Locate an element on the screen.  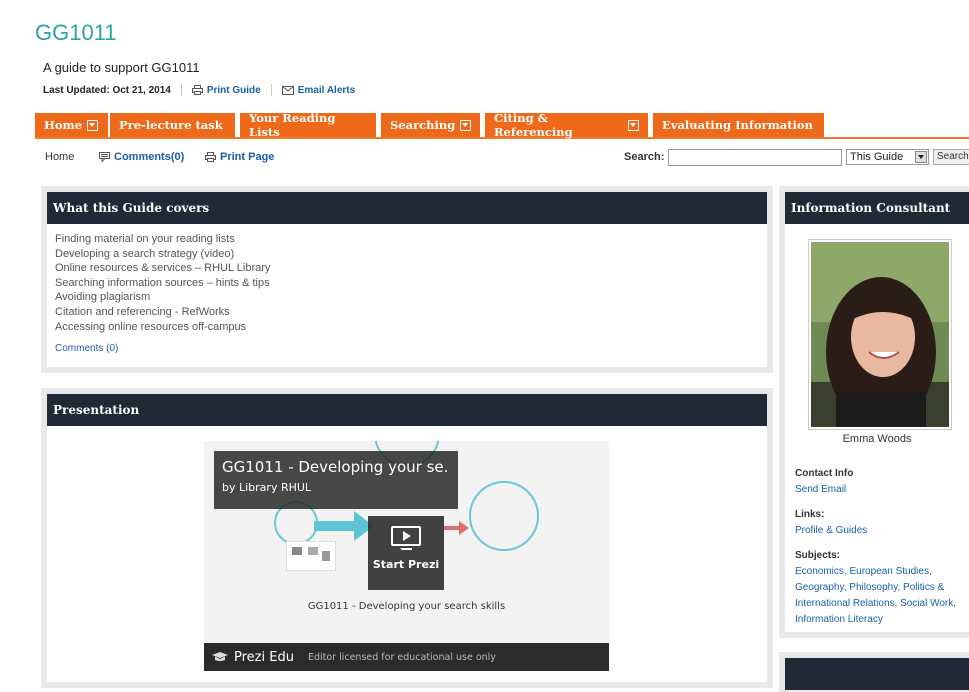
prezi-license-note: Editor licensed for educational use only is located at coordinates (401, 657).